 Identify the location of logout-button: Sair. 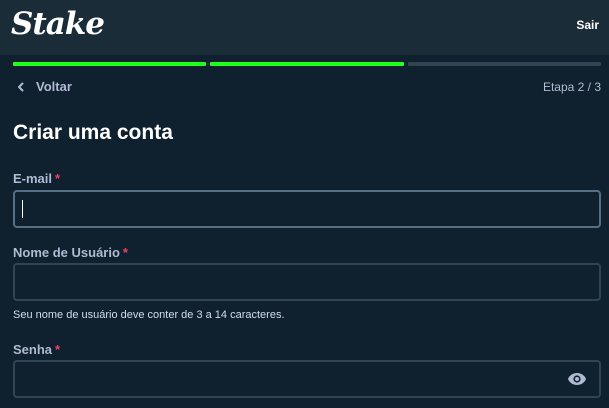
(587, 25).